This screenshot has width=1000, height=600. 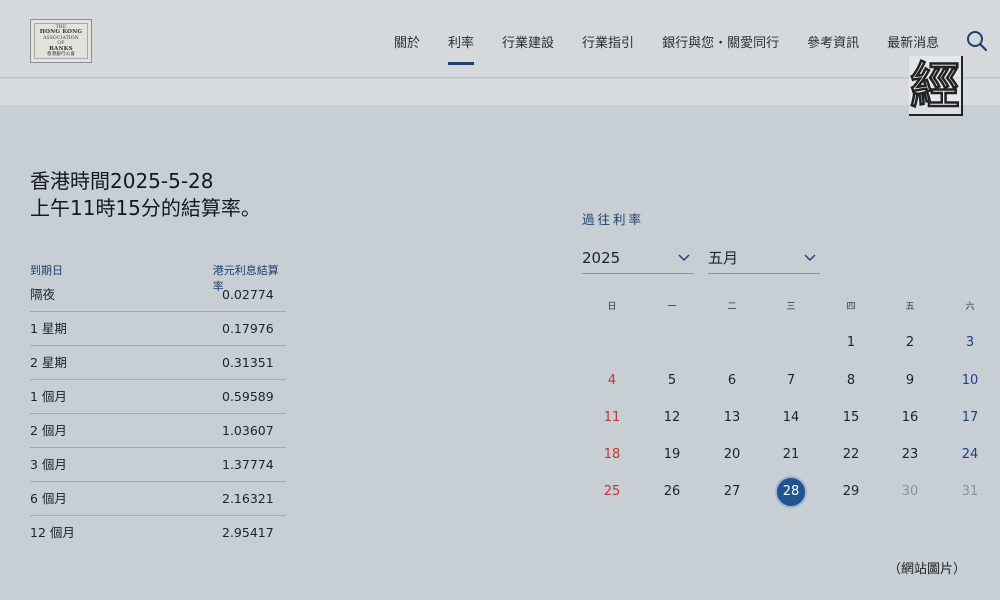 What do you see at coordinates (935, 86) in the screenshot?
I see `watermark-char: 經` at bounding box center [935, 86].